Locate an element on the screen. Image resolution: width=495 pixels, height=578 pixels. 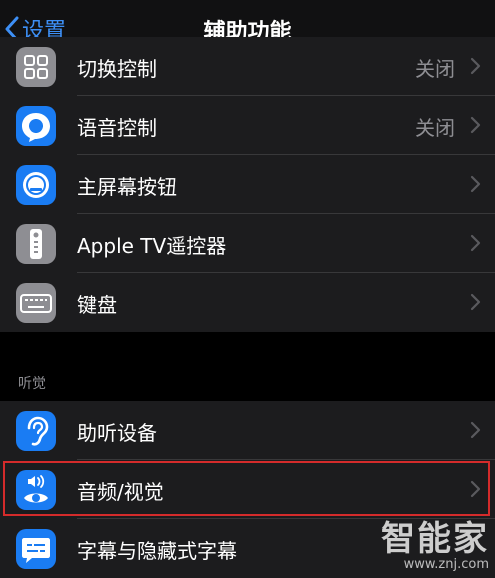
section-header-hearing: 听觉 is located at coordinates (32, 384).